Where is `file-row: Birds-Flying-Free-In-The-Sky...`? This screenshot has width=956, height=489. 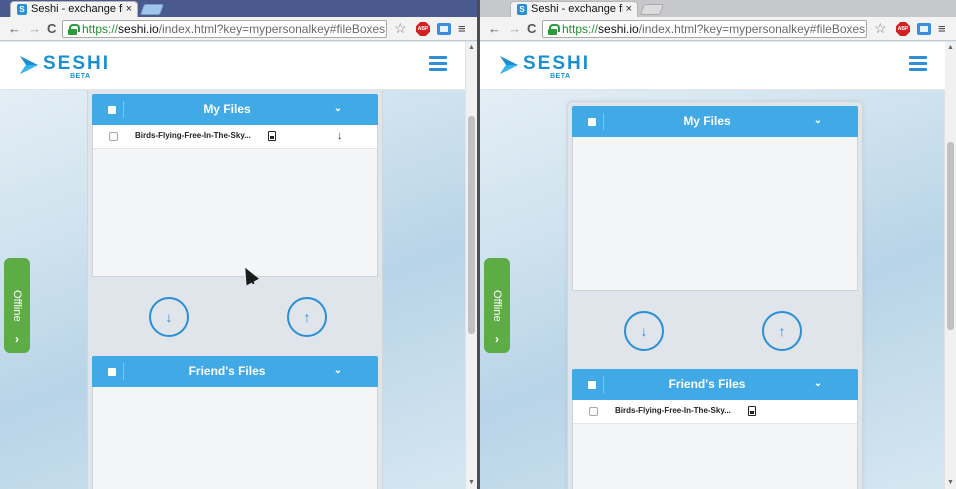
file-row: Birds-Flying-Free-In-The-Sky... is located at coordinates (715, 412).